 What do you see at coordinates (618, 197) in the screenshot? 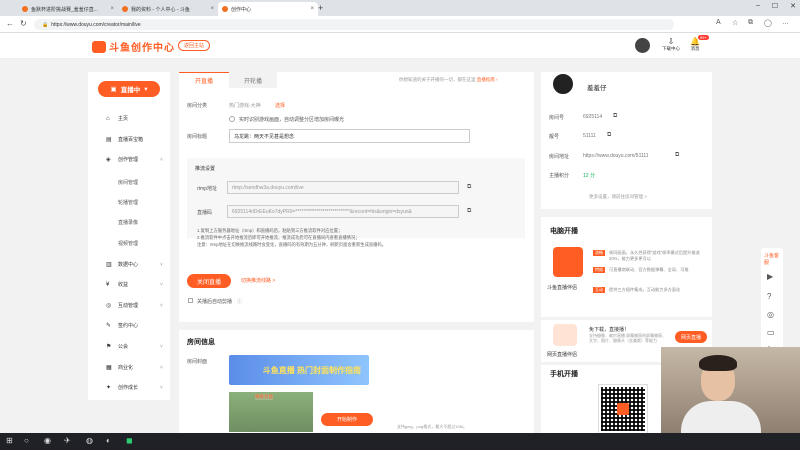
I see `more-settings-link: 更多设置，请前往房间管理 >` at bounding box center [618, 197].